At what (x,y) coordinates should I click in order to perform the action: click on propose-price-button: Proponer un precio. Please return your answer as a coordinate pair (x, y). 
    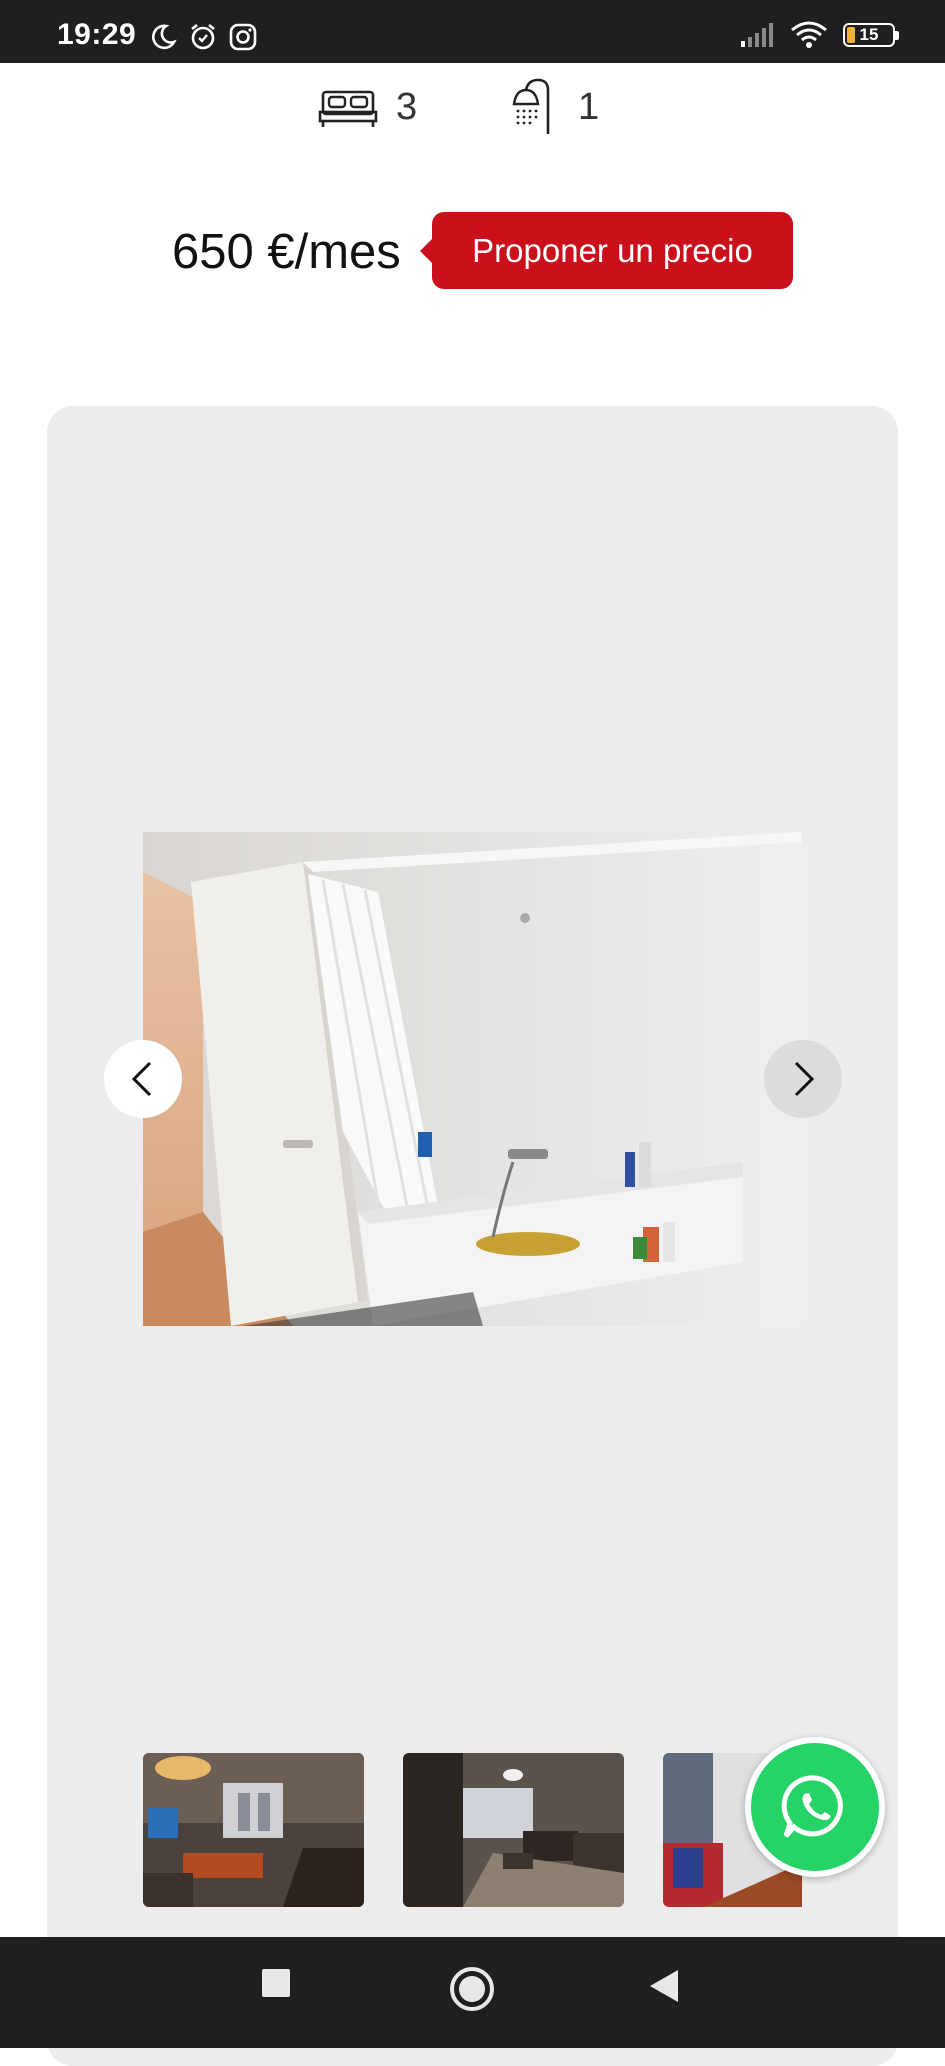
    Looking at the image, I should click on (606, 250).